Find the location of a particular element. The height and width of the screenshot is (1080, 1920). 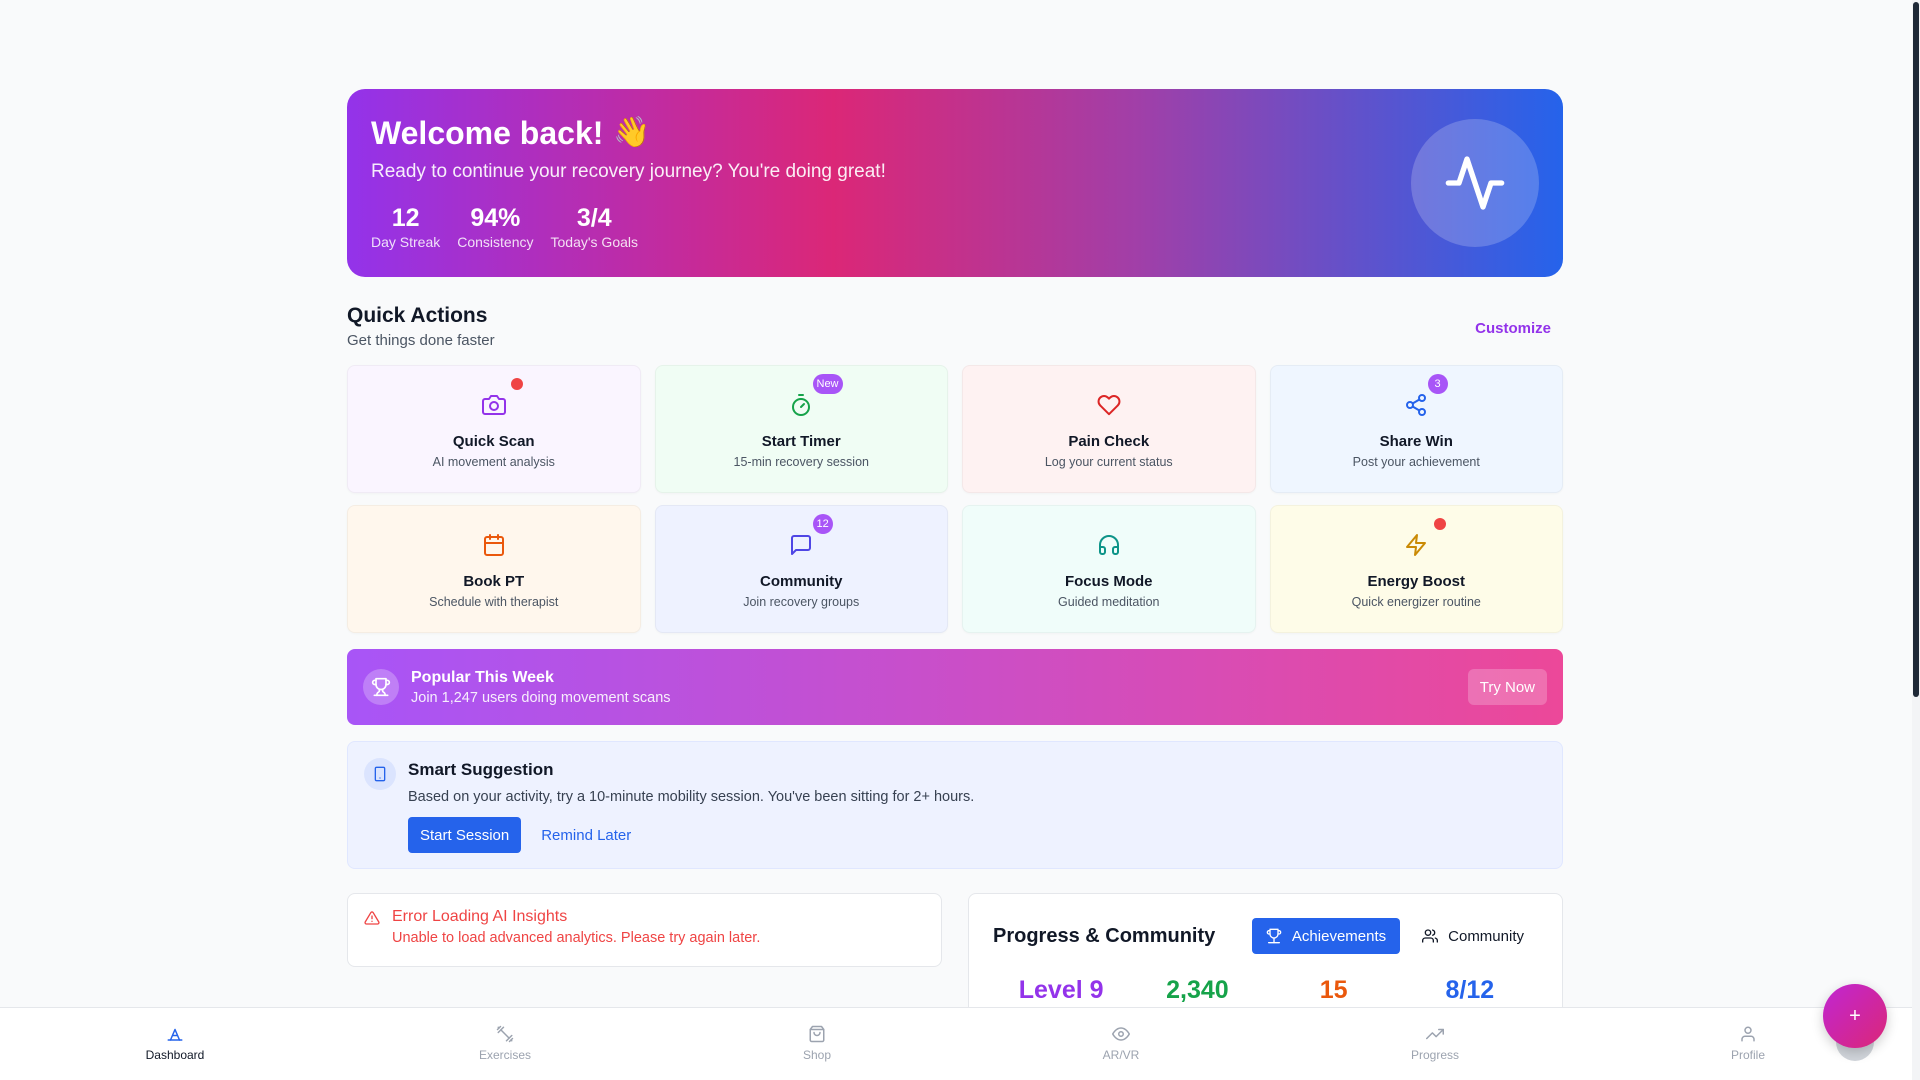

popular-subtitle: Join 1,247 users doing movement scans is located at coordinates (541, 697).